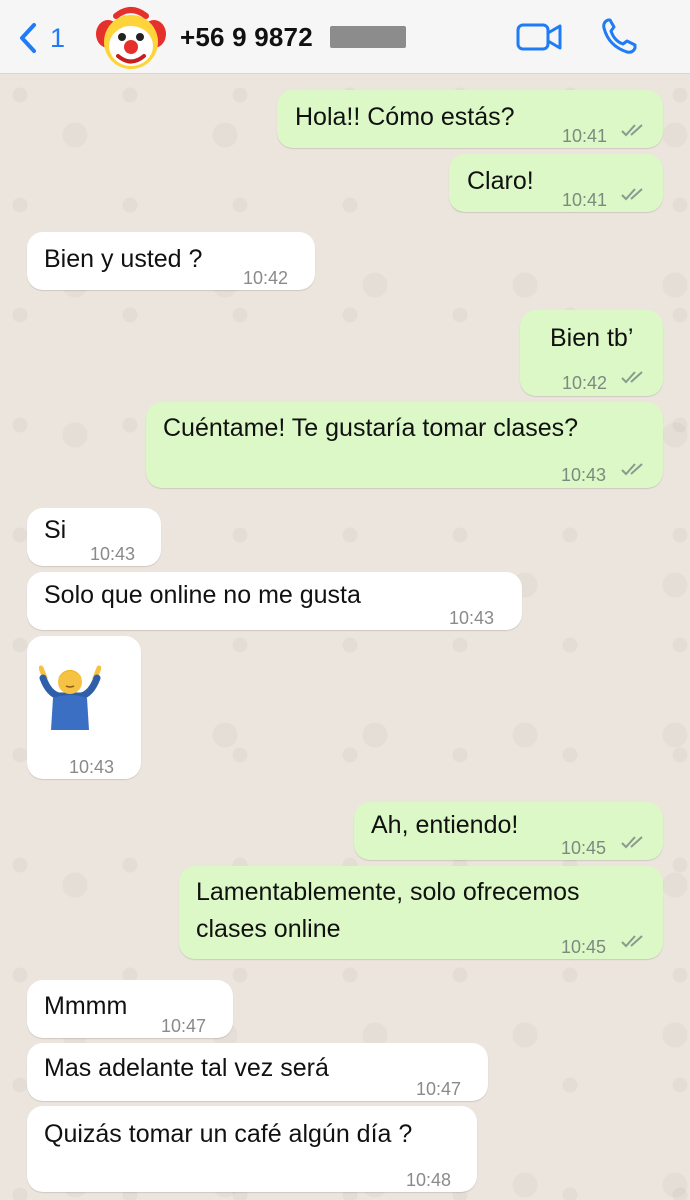  Describe the element at coordinates (429, 1180) in the screenshot. I see `message-time: 10:48` at that location.